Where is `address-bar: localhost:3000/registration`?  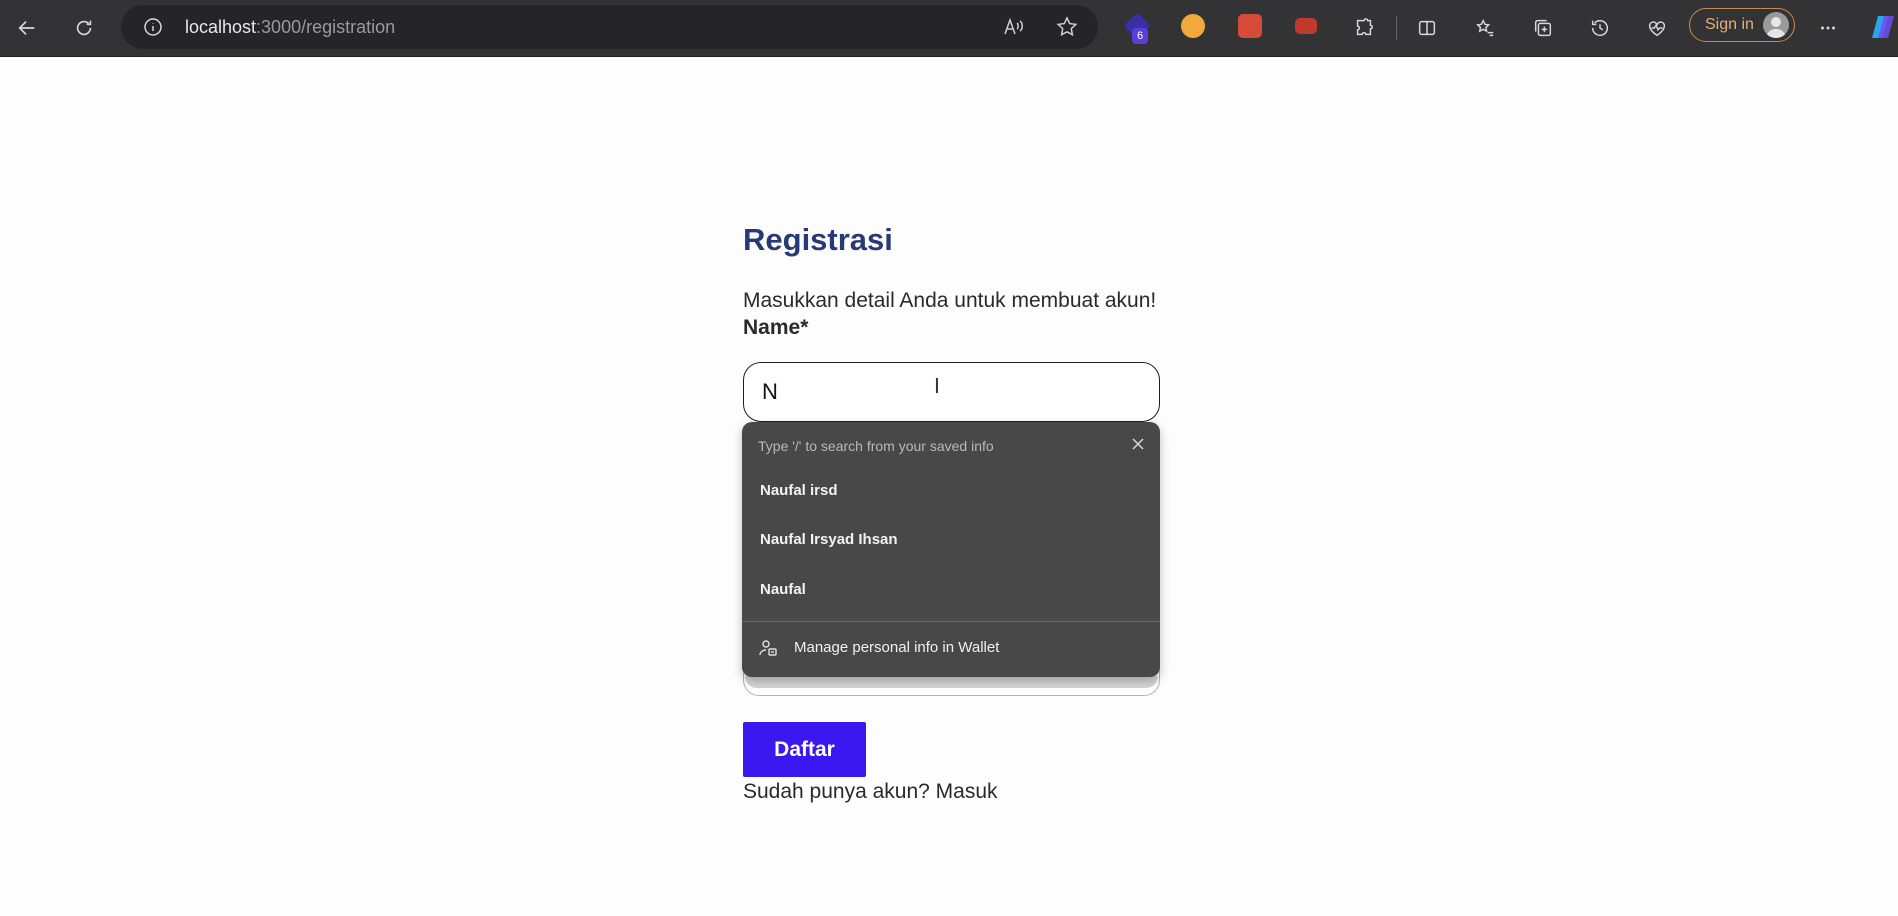
address-bar: localhost:3000/registration is located at coordinates (609, 27).